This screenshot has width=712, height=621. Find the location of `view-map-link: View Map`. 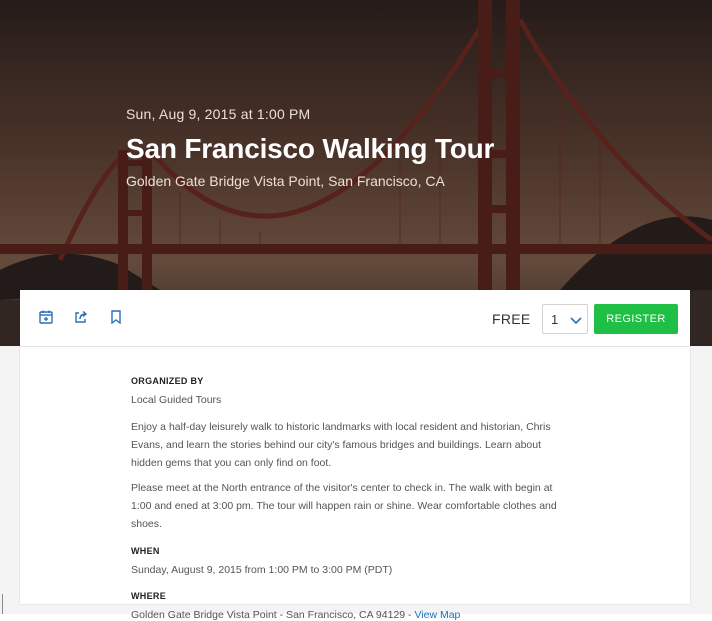

view-map-link: View Map is located at coordinates (437, 615).